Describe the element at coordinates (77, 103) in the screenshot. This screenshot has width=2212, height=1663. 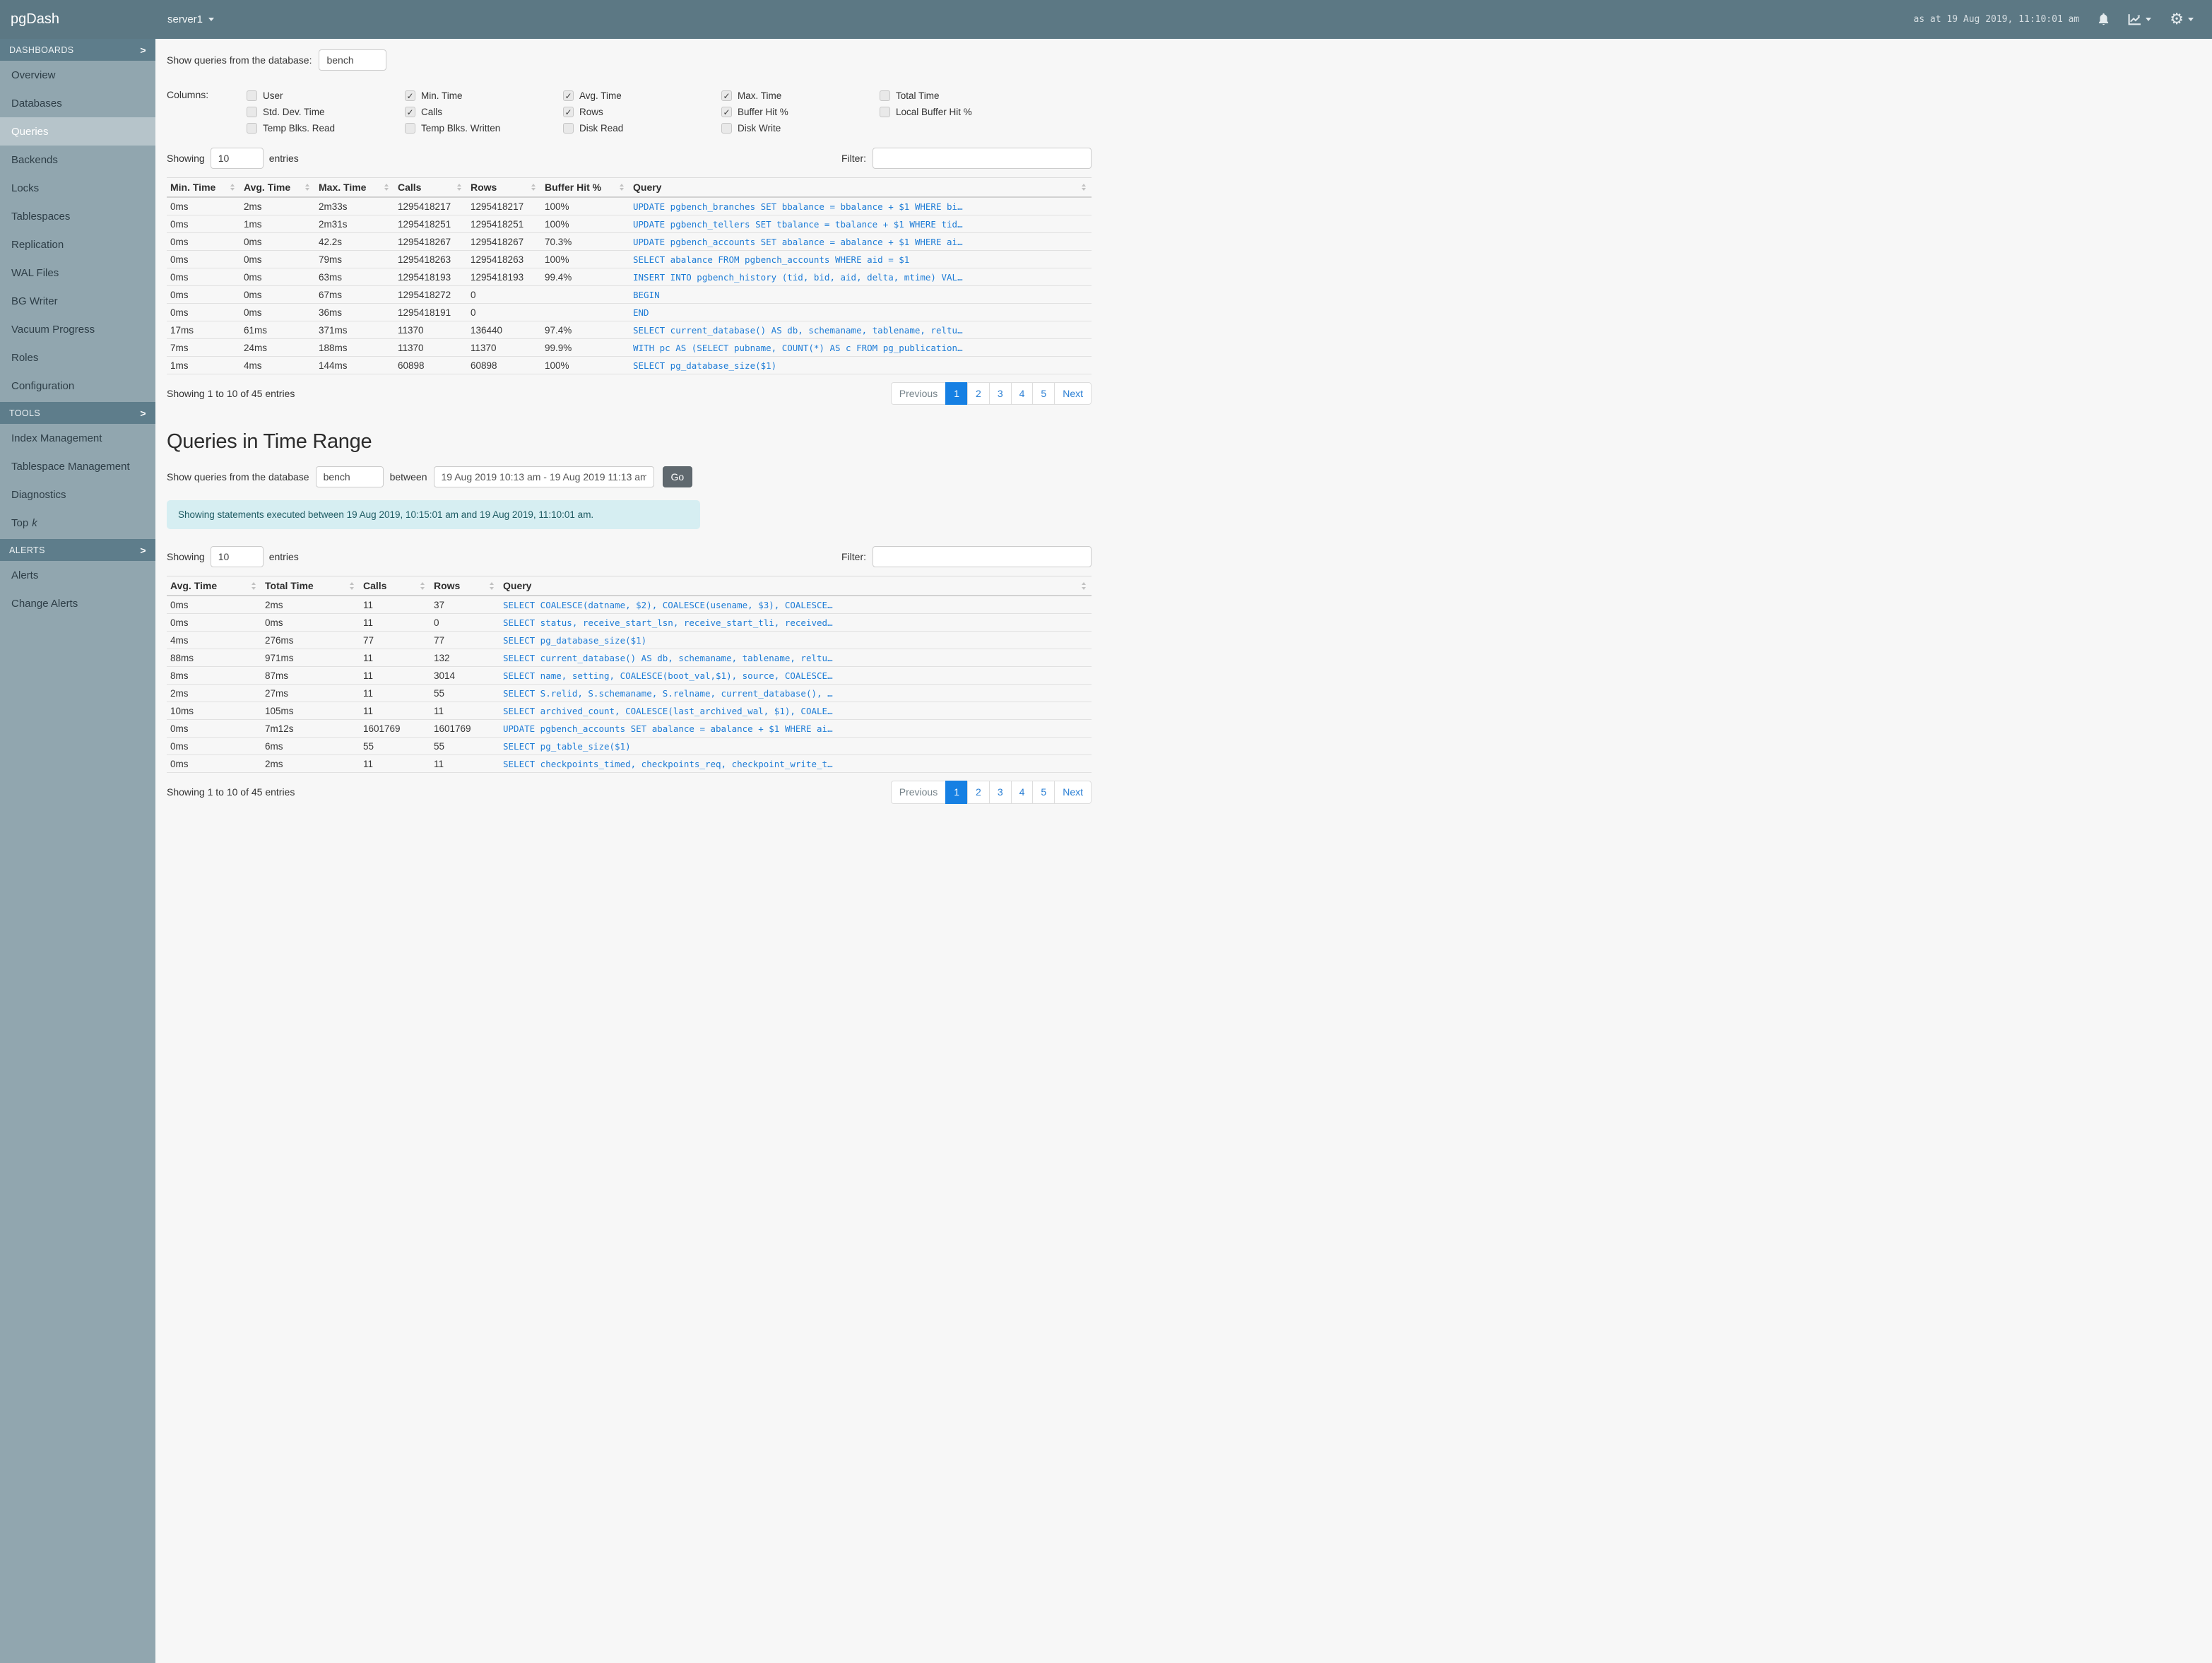
I see `sidebar-item-databases: Databases` at that location.